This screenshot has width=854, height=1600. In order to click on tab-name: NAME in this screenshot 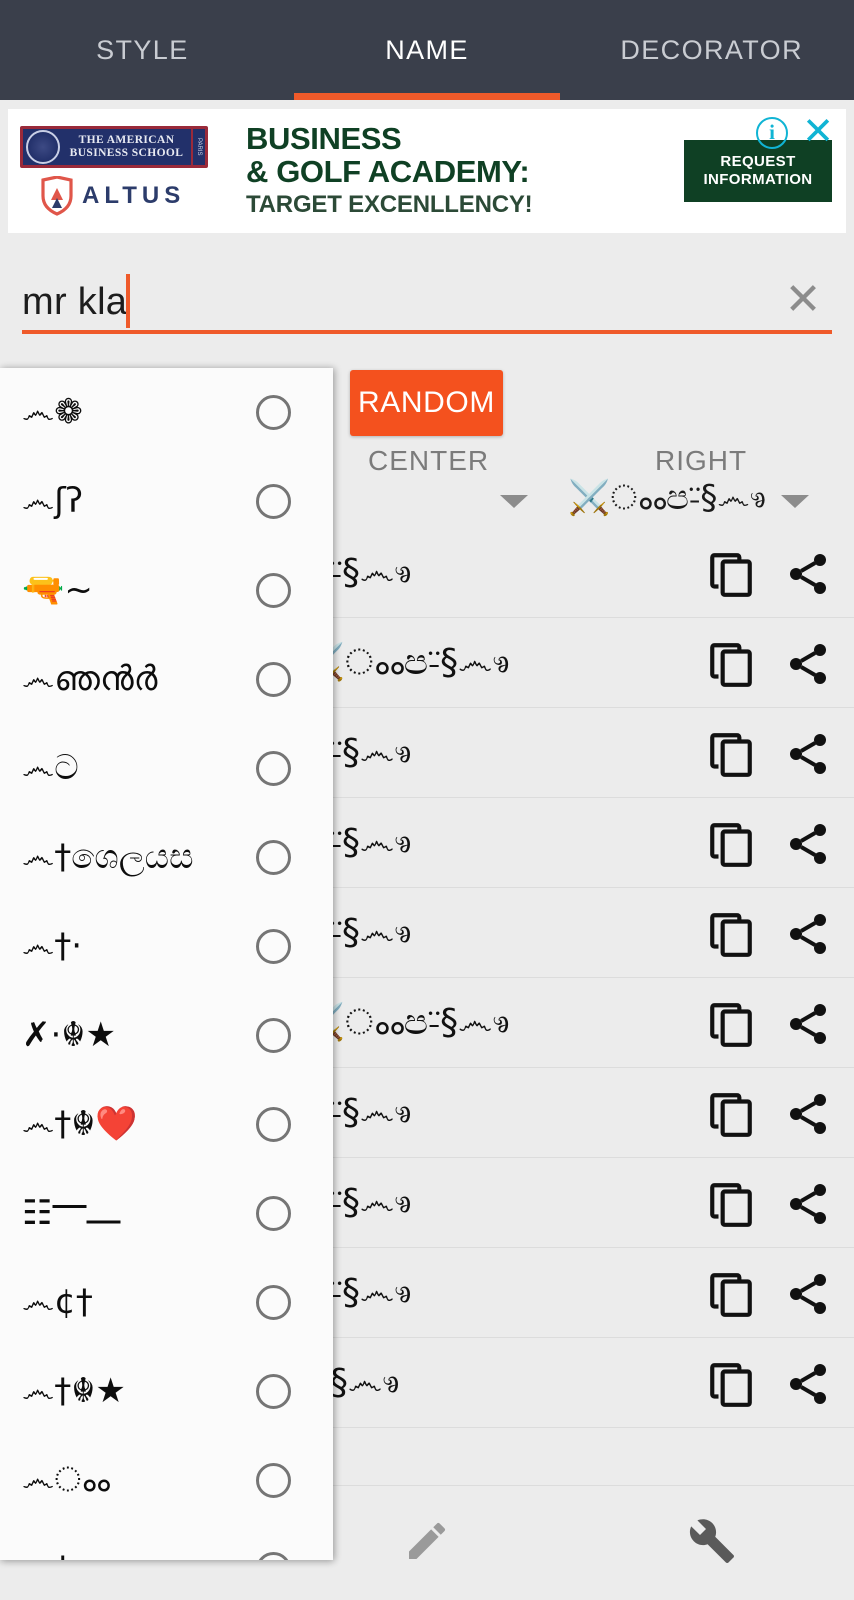, I will do `click(427, 50)`.